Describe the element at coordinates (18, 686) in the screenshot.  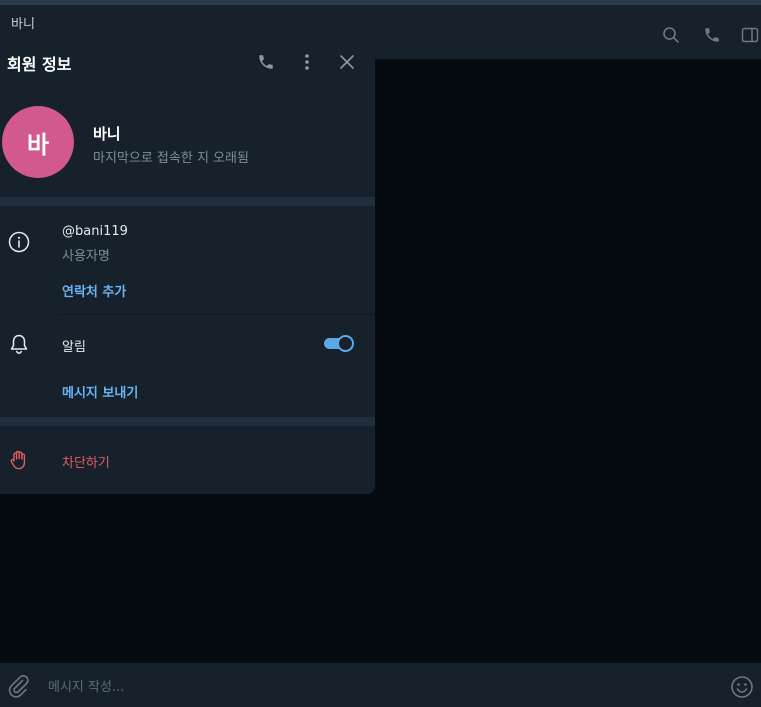
I see `paperclip-icon` at that location.